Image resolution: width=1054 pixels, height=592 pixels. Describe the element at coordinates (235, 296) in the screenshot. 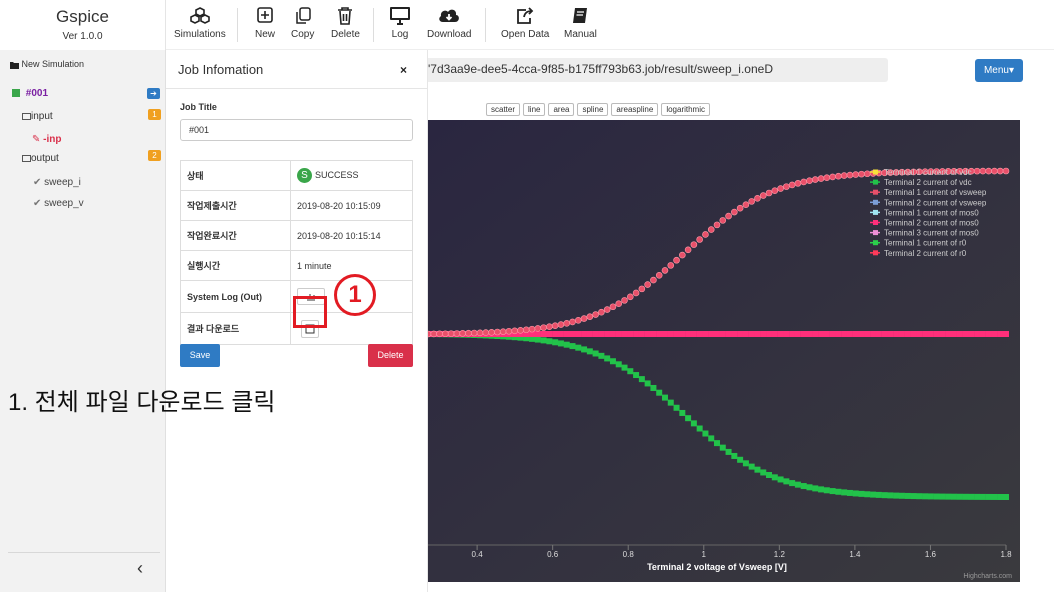

I see `system-log-label: System Log (Out)` at that location.